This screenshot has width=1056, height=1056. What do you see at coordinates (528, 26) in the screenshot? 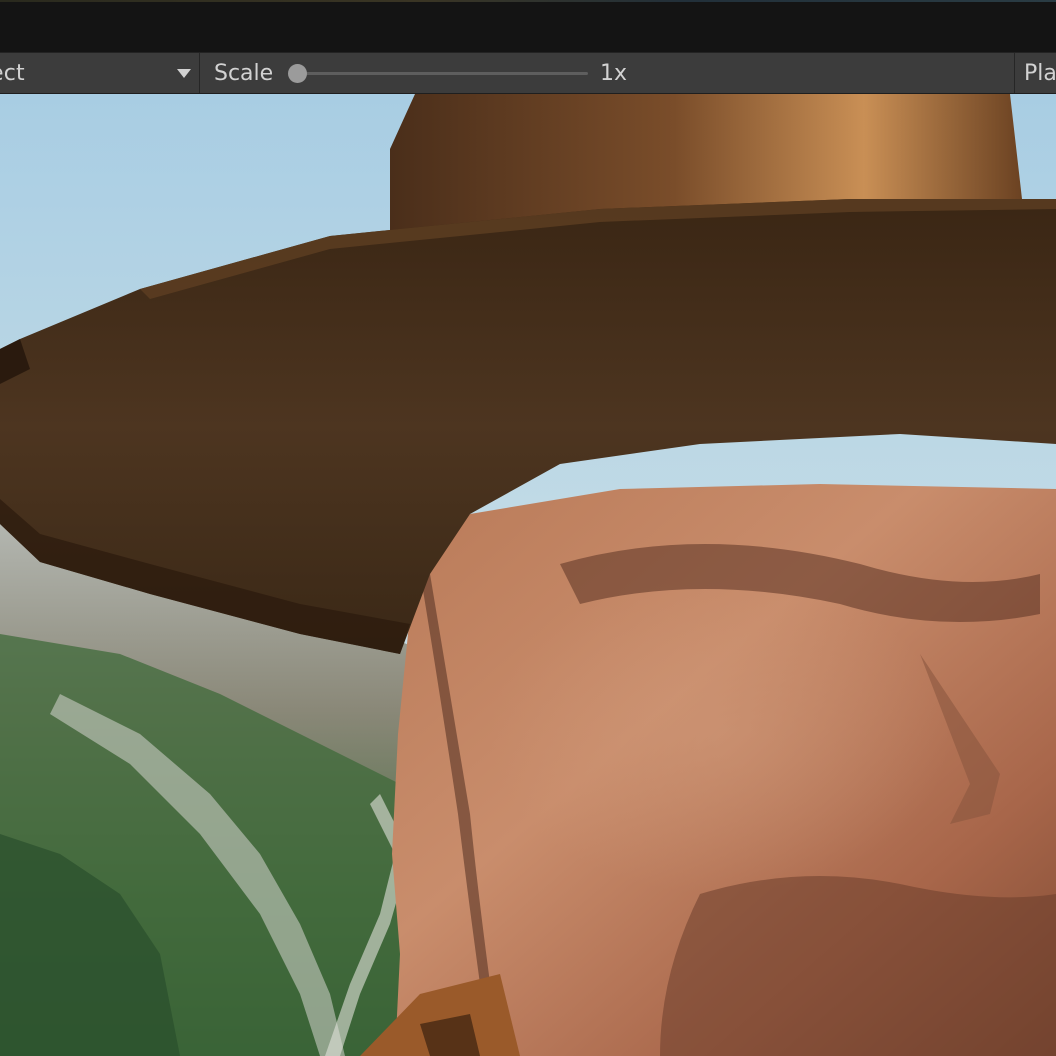
I see `title-bar` at bounding box center [528, 26].